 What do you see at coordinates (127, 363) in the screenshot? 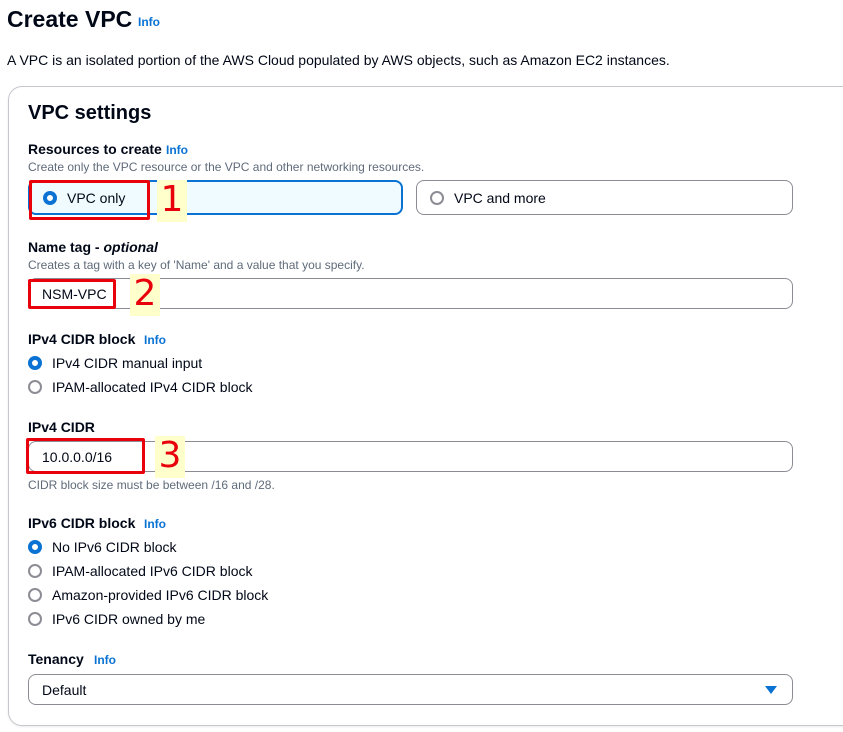
I see `ipv4-manual-label: IPv4 CIDR manual input` at bounding box center [127, 363].